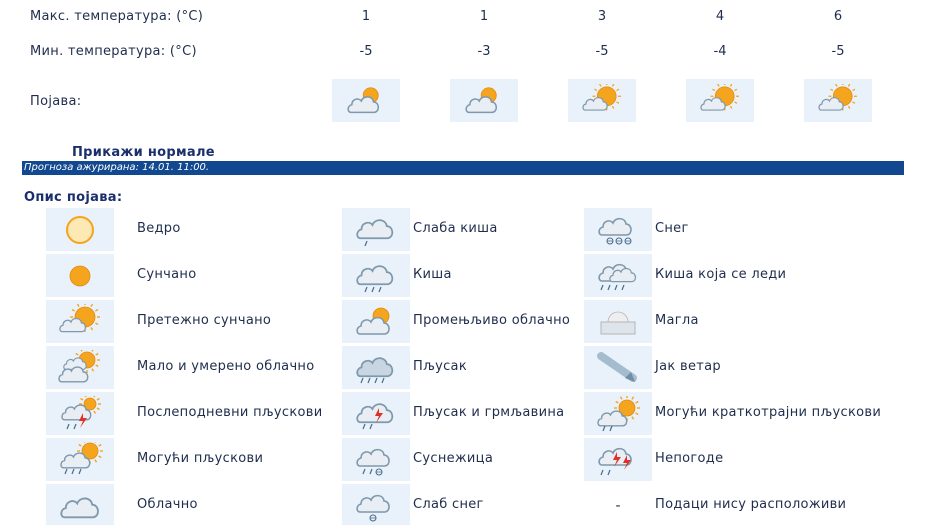 This screenshot has height=525, width=930. What do you see at coordinates (143, 152) in the screenshot?
I see `show-normals-link: Прикажи нормале` at bounding box center [143, 152].